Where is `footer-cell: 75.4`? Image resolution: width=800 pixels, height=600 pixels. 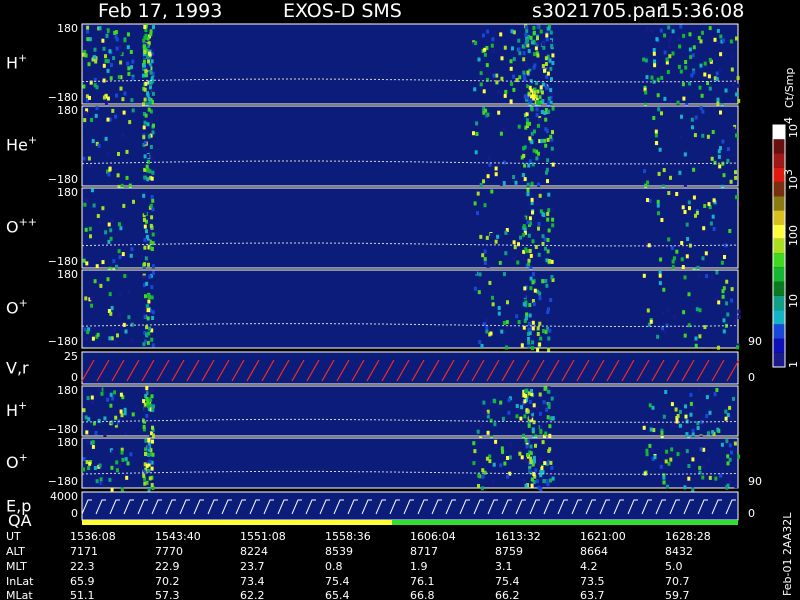 footer-cell: 75.4 is located at coordinates (337, 581).